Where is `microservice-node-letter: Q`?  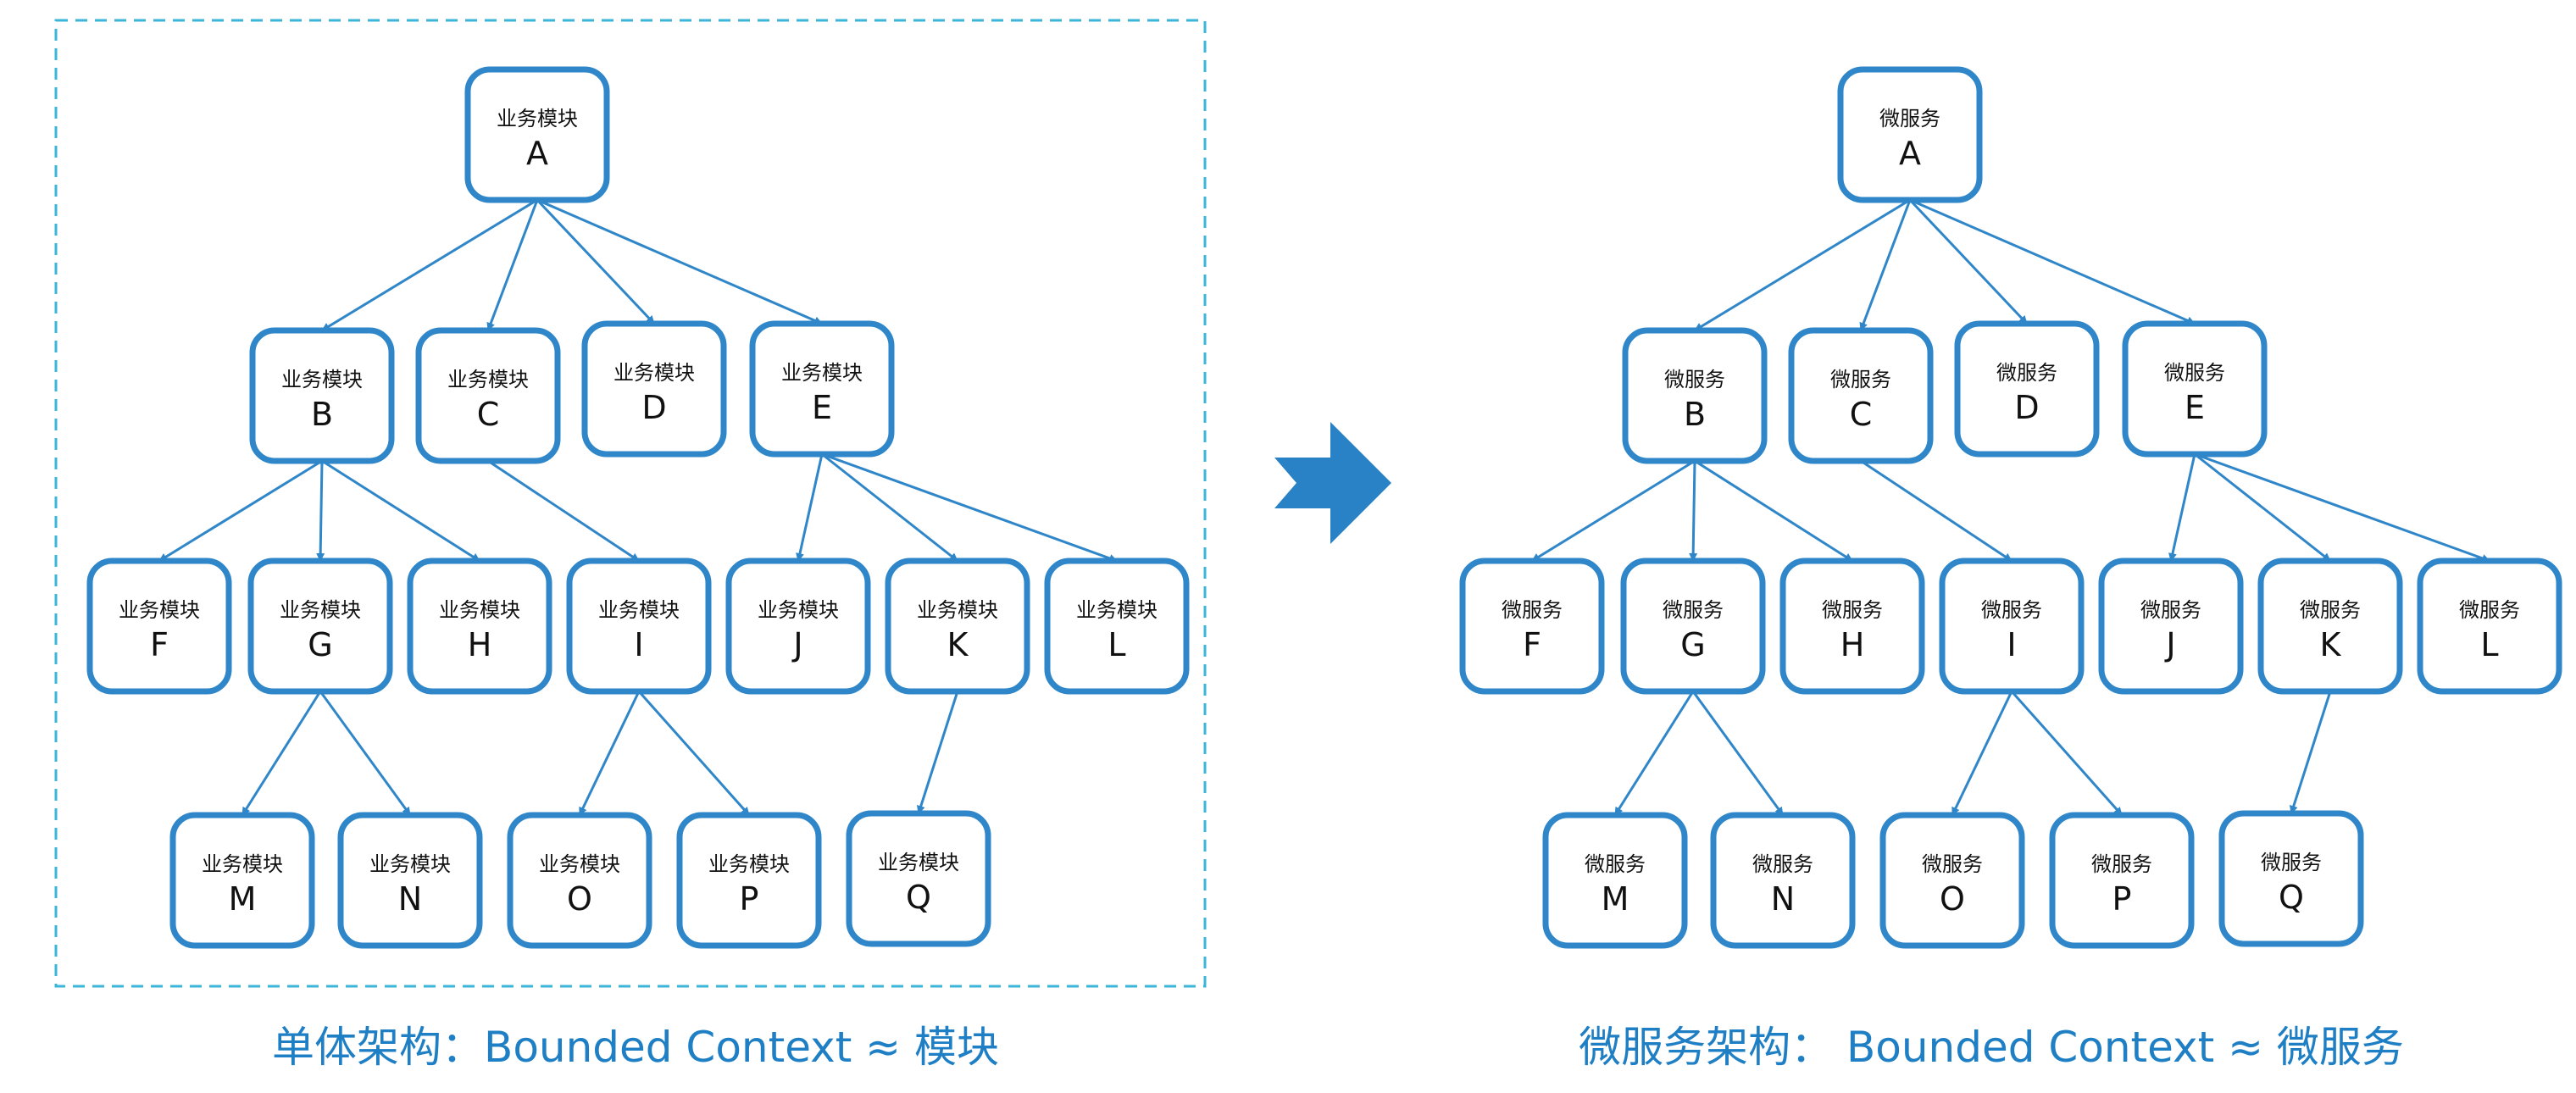
microservice-node-letter: Q is located at coordinates (2291, 897).